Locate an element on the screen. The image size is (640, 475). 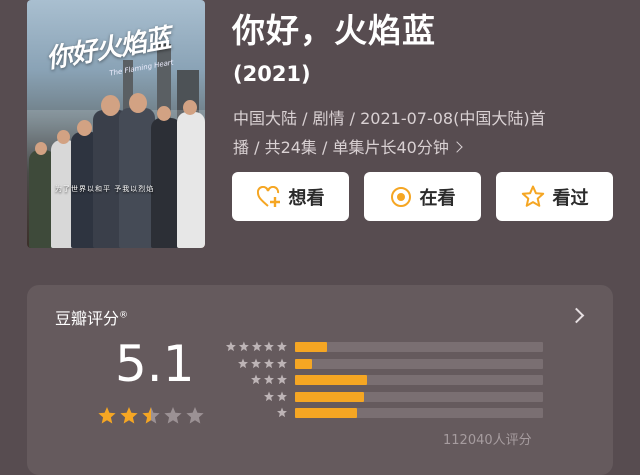
info-line-1: 中国大陆 / 剧情 / 2021-07-08(中国大陆)首 is located at coordinates (389, 118).